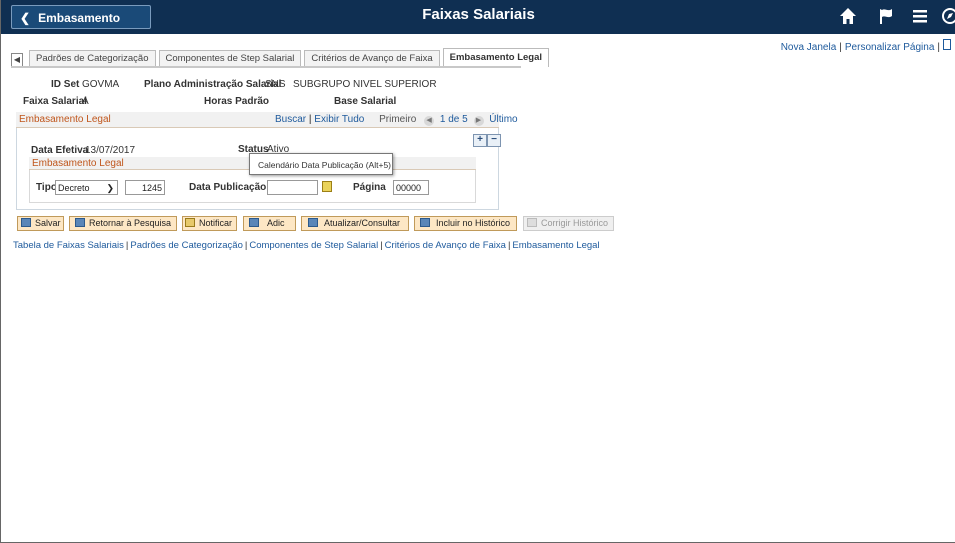 The image size is (955, 543). I want to click on link-padroes: Padrões de Categorização, so click(186, 245).